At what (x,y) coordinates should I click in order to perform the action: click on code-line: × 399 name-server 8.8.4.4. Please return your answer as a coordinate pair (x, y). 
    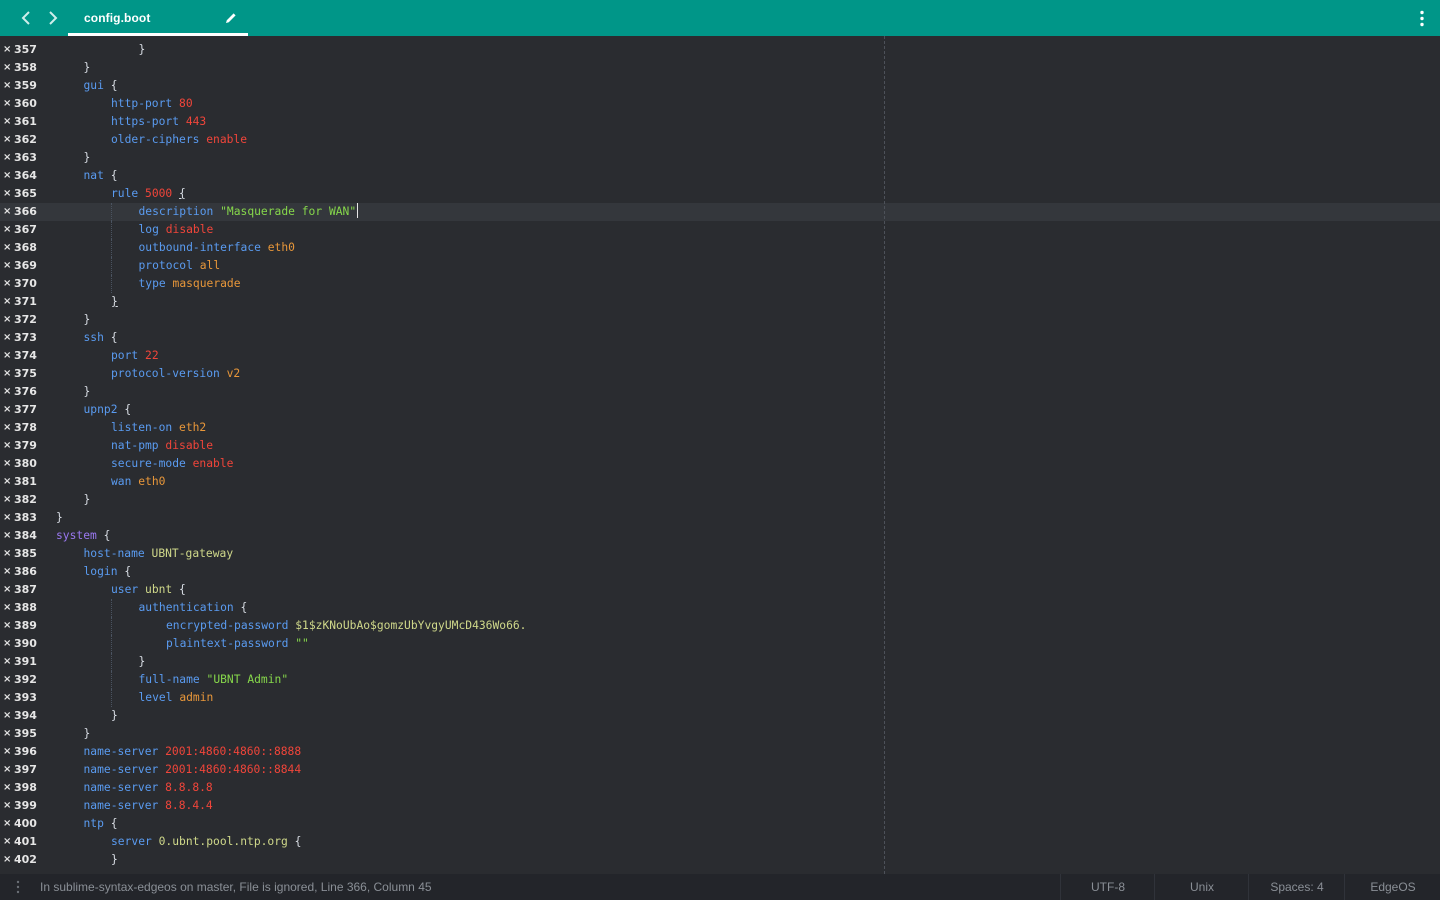
    Looking at the image, I should click on (720, 806).